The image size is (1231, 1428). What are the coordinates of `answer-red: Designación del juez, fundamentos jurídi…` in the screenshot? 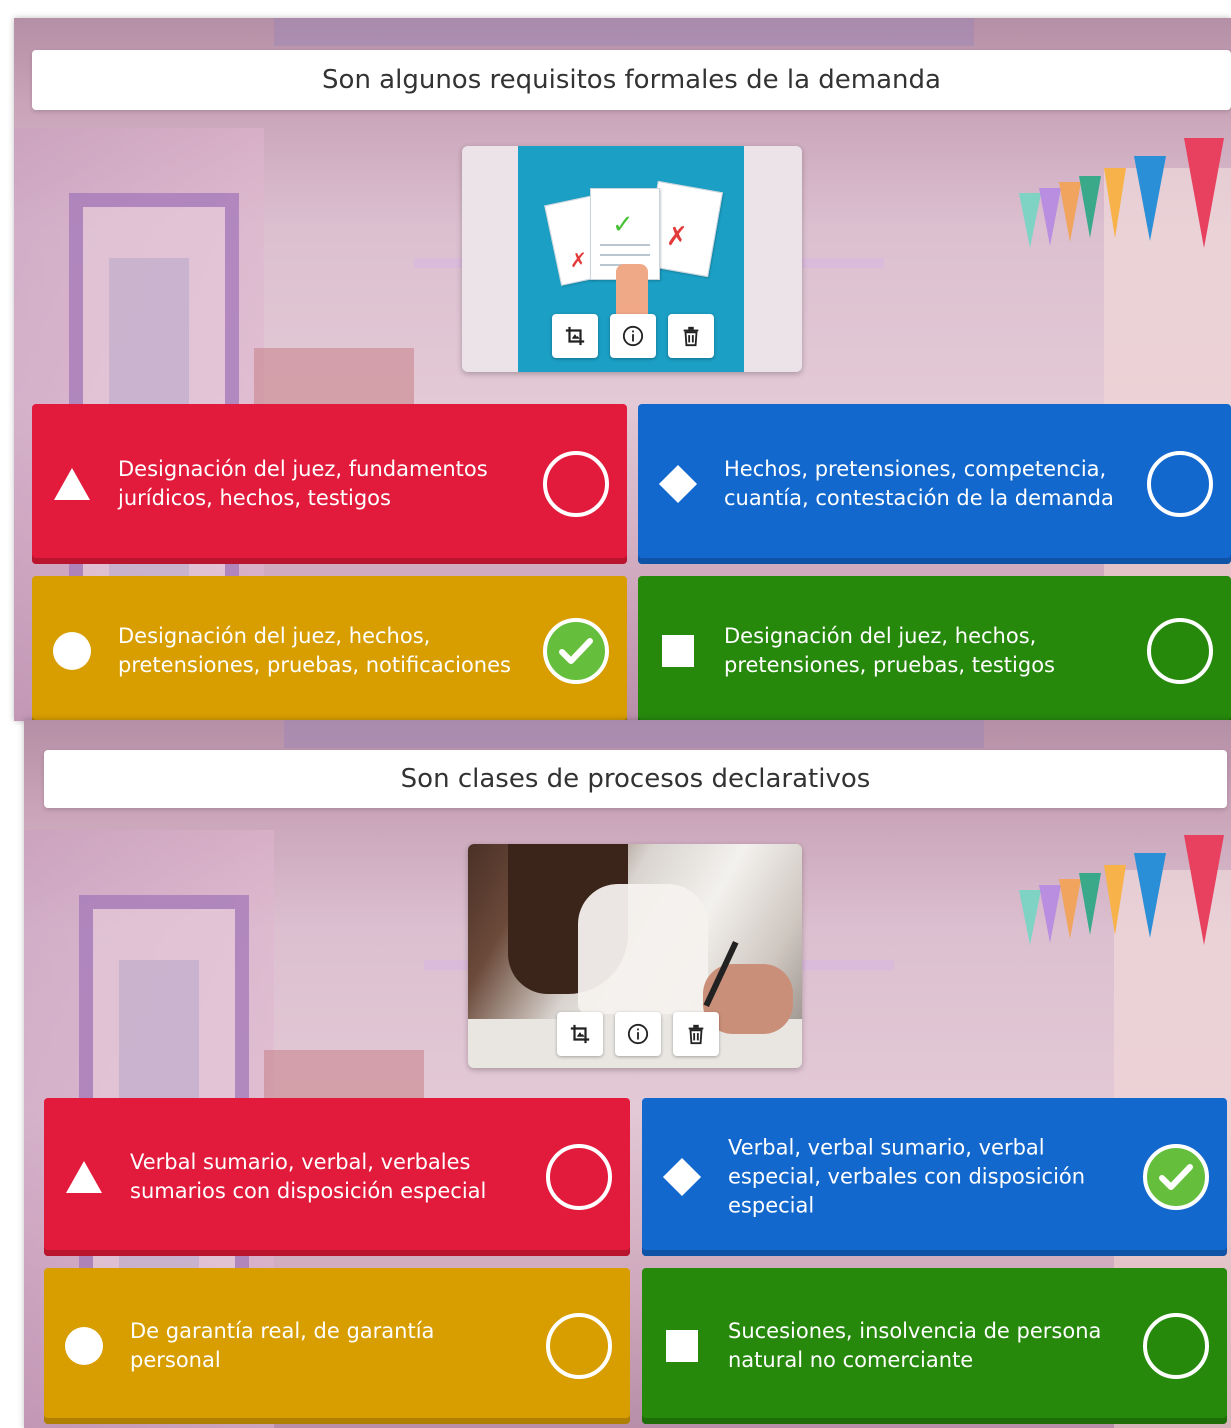 It's located at (329, 484).